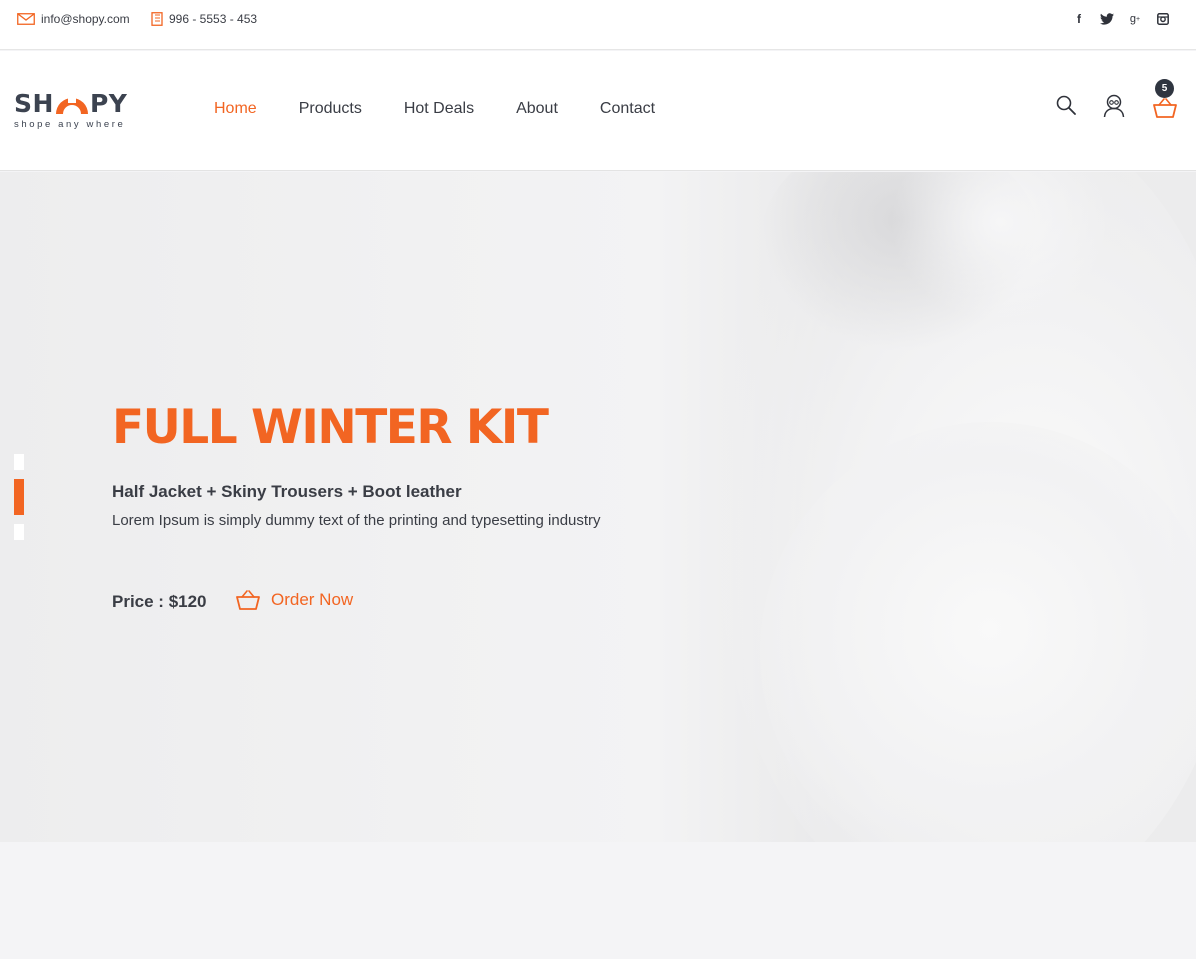  I want to click on envelope-icon, so click(26, 19).